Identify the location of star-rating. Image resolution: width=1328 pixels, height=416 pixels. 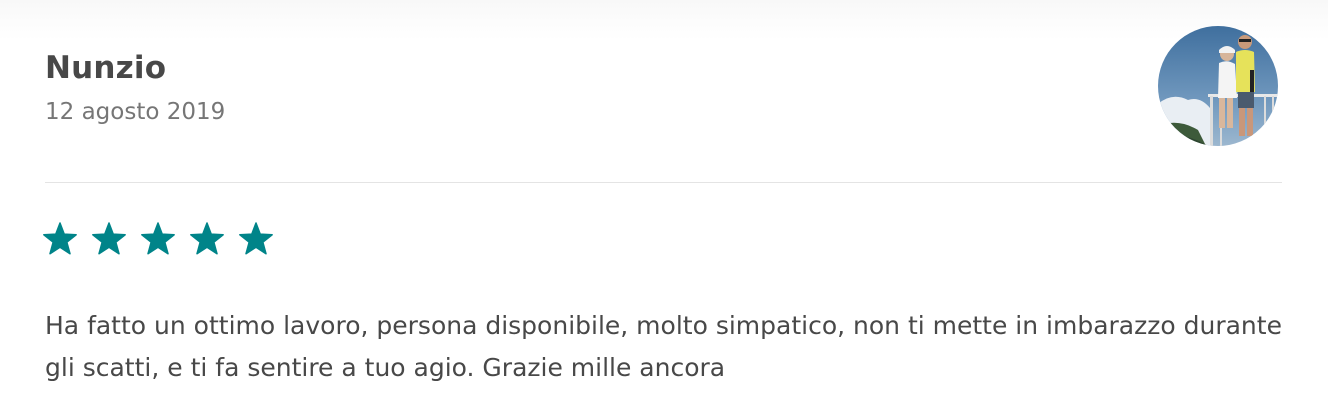
(158, 242).